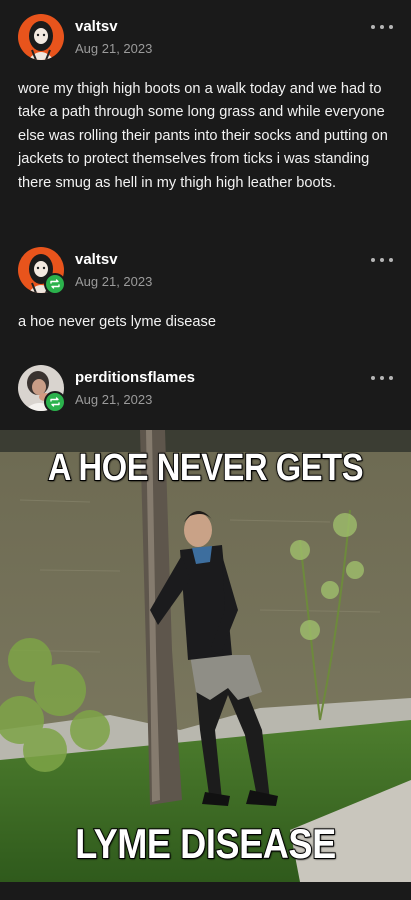 This screenshot has height=900, width=411. I want to click on avatar, so click(41, 37).